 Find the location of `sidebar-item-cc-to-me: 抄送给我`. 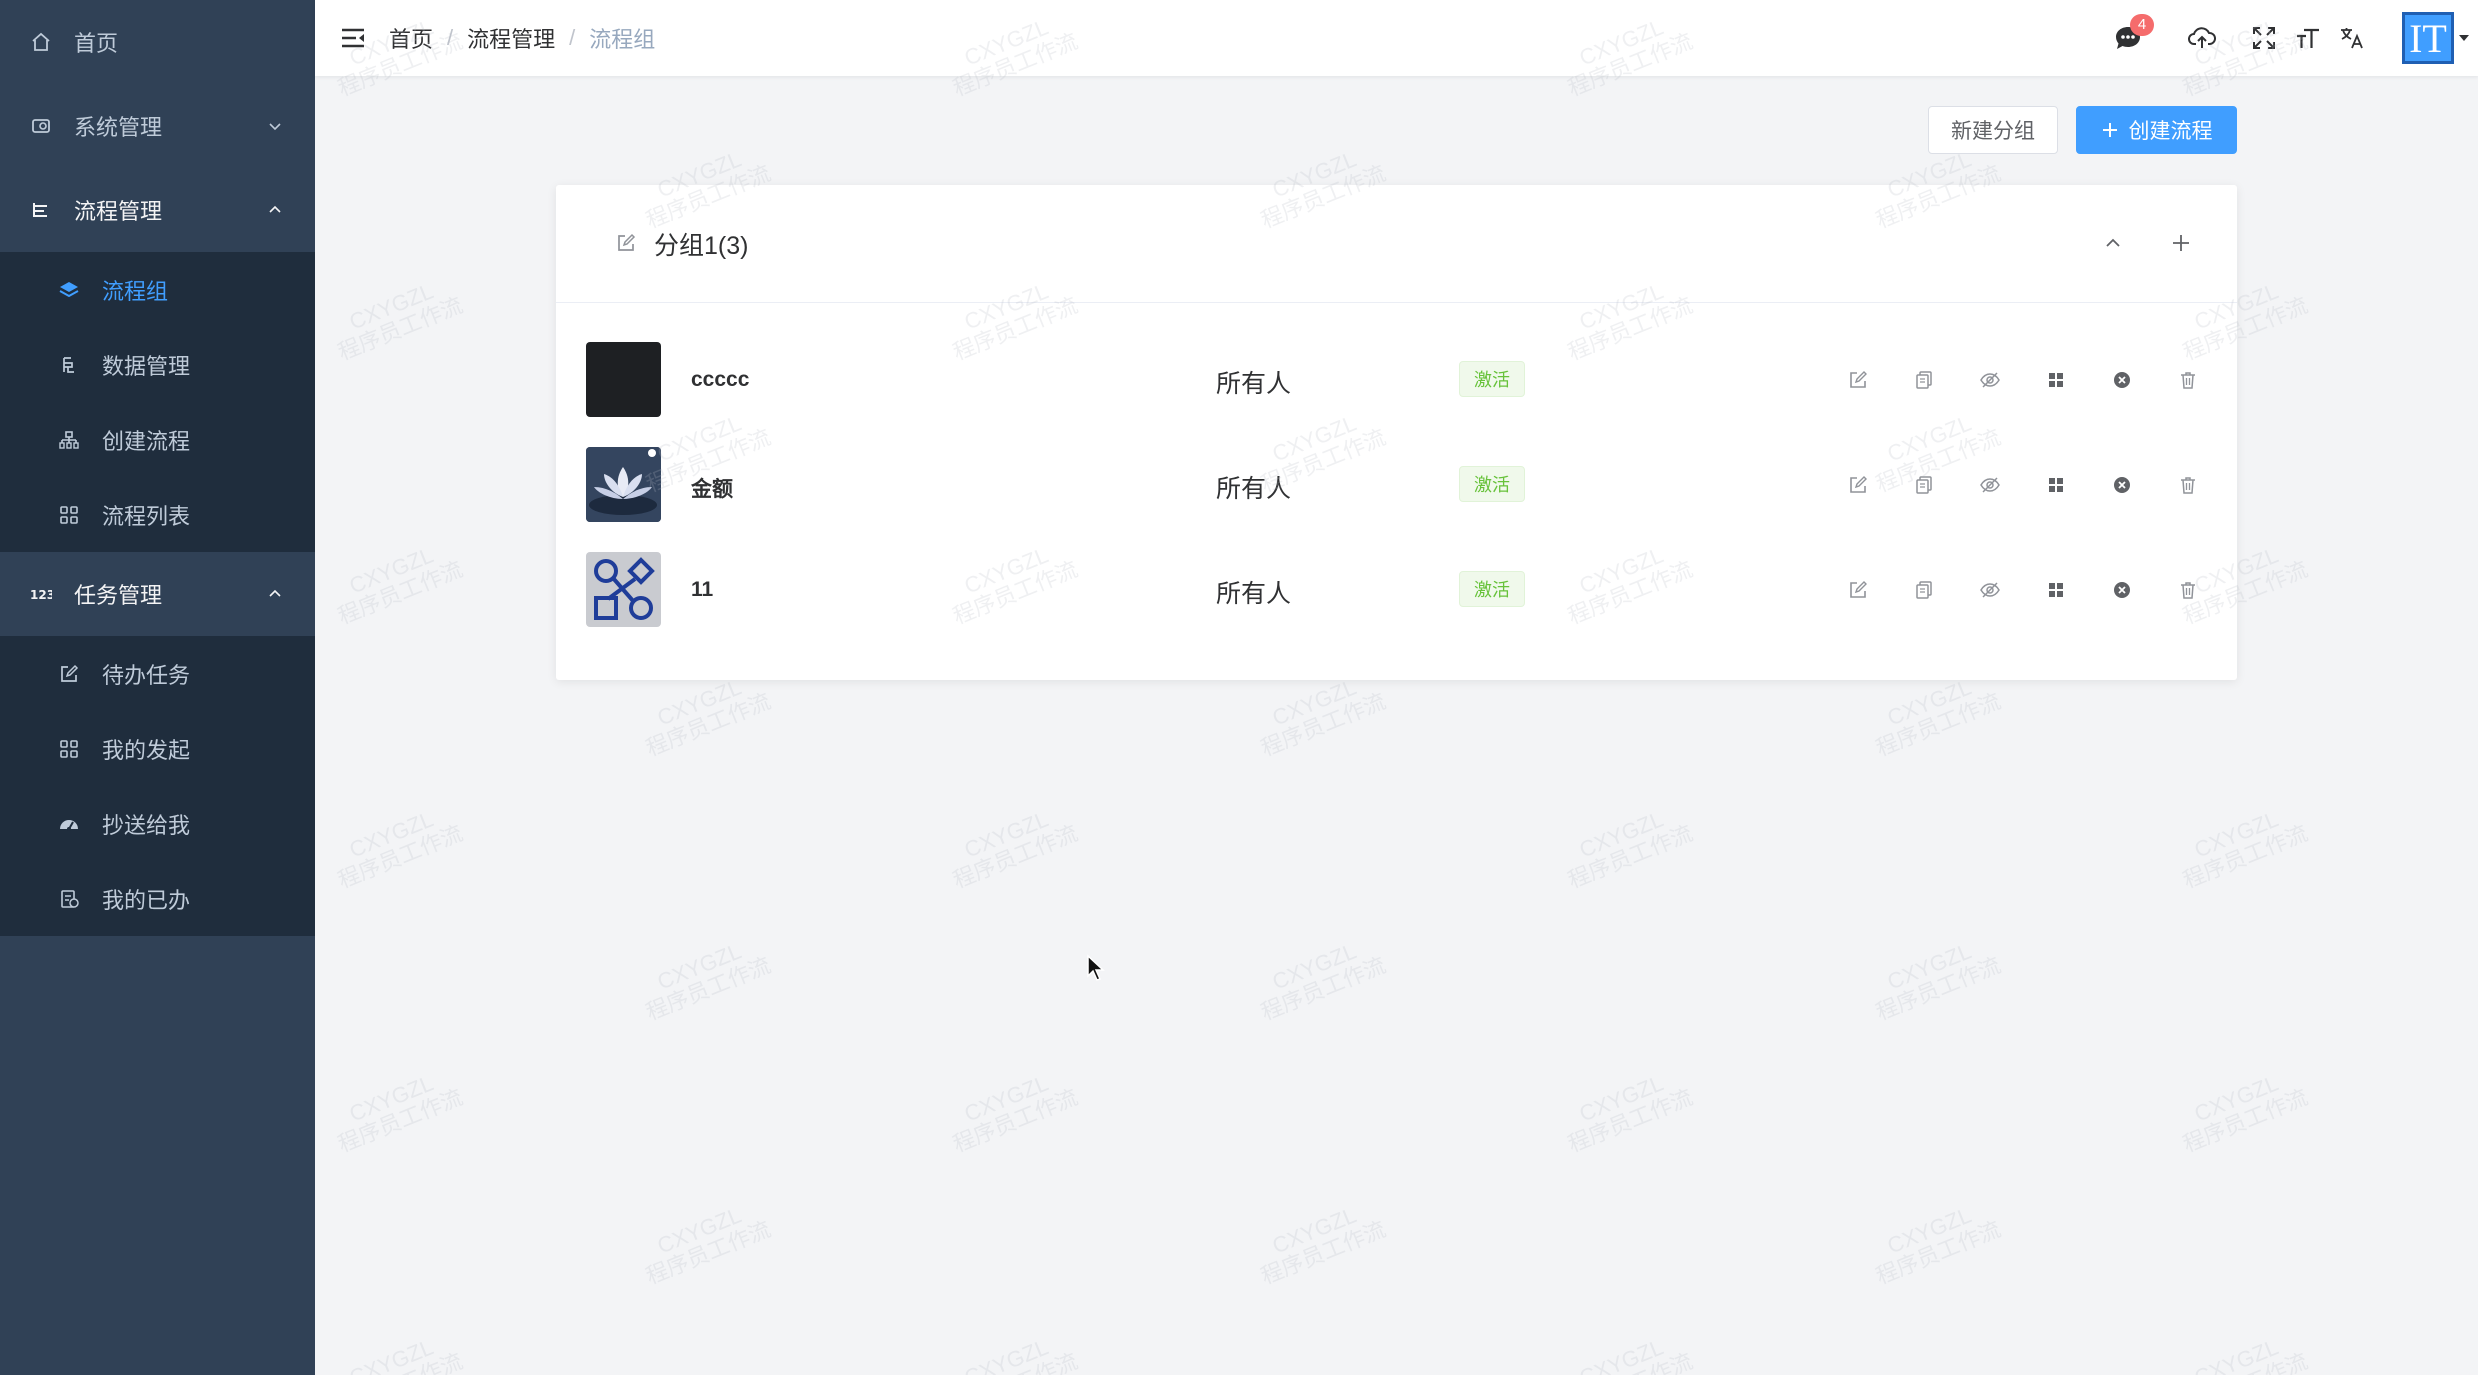

sidebar-item-cc-to-me: 抄送给我 is located at coordinates (157, 823).